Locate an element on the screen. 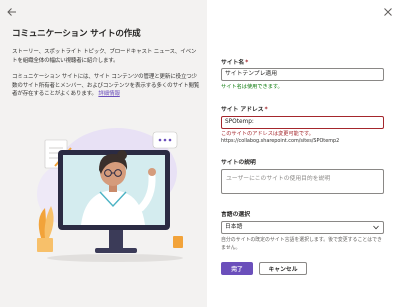 The width and height of the screenshot is (400, 307). close-icon is located at coordinates (388, 12).